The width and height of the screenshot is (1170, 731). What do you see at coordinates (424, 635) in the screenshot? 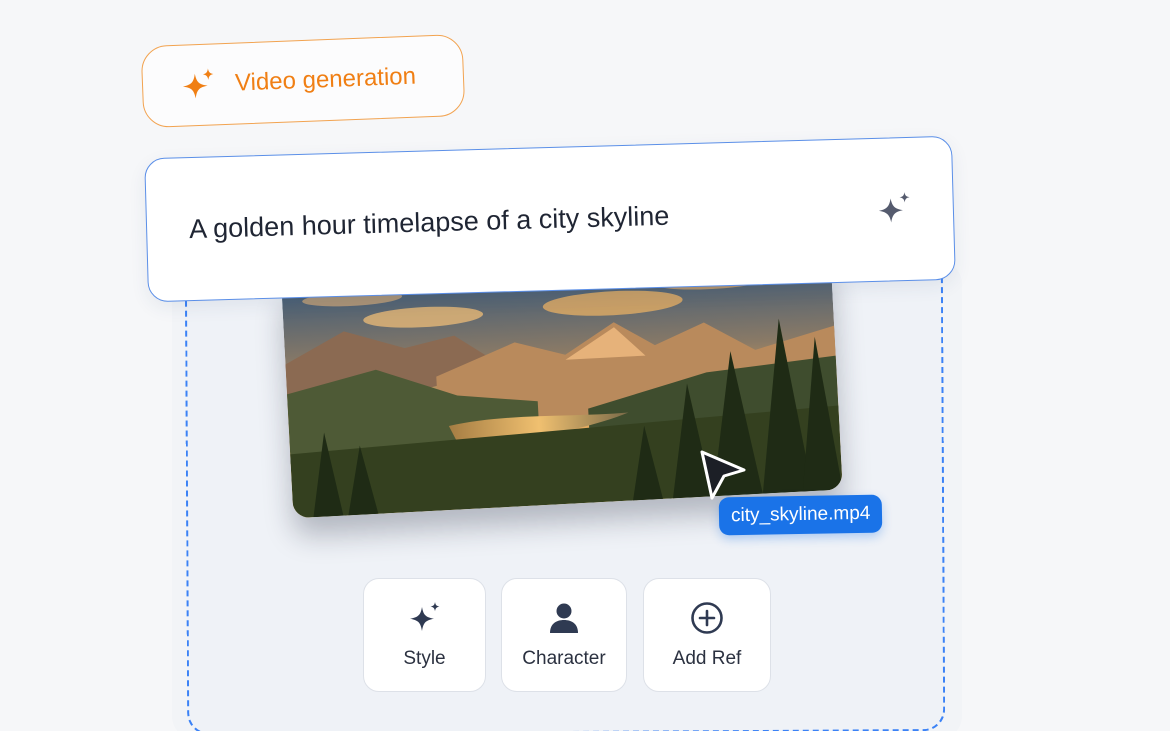
I see `style-button: Style` at bounding box center [424, 635].